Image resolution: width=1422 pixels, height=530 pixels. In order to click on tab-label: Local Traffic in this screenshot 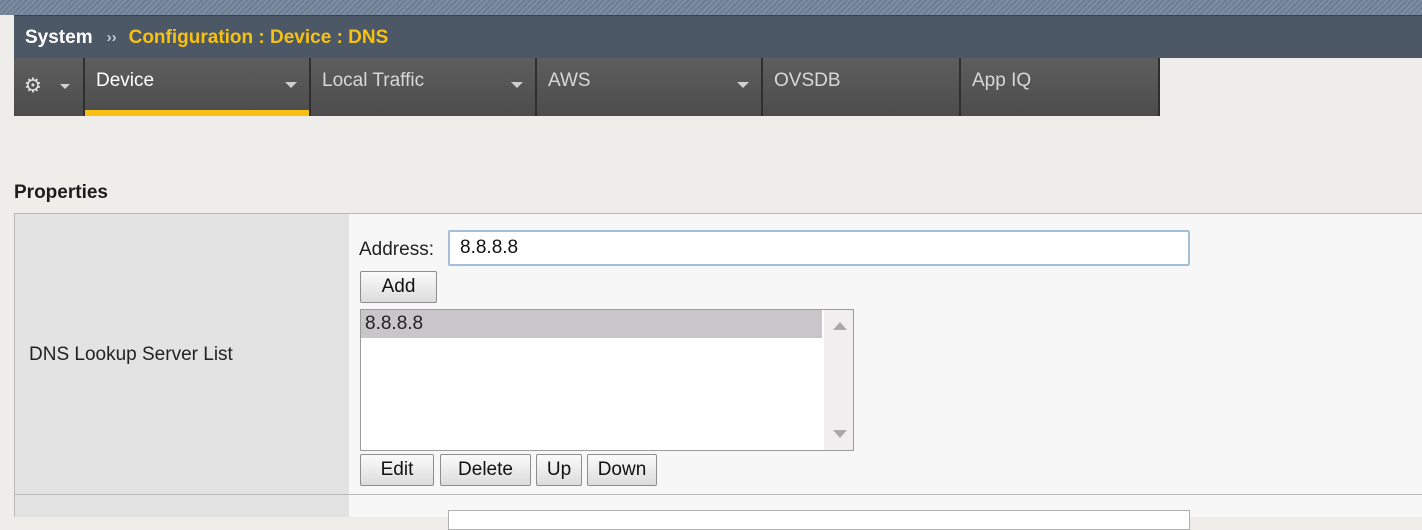, I will do `click(373, 80)`.